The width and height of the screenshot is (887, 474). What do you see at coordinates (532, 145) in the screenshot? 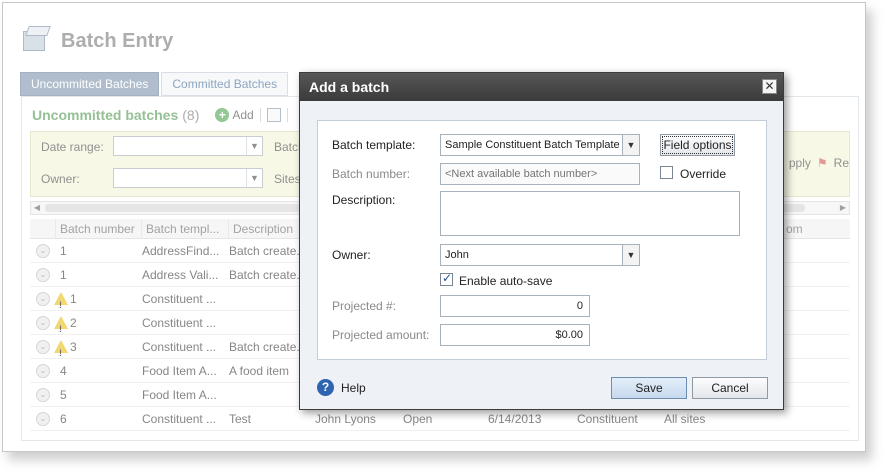
I see `batch-template-value: Sample Constituent Batch Template` at bounding box center [532, 145].